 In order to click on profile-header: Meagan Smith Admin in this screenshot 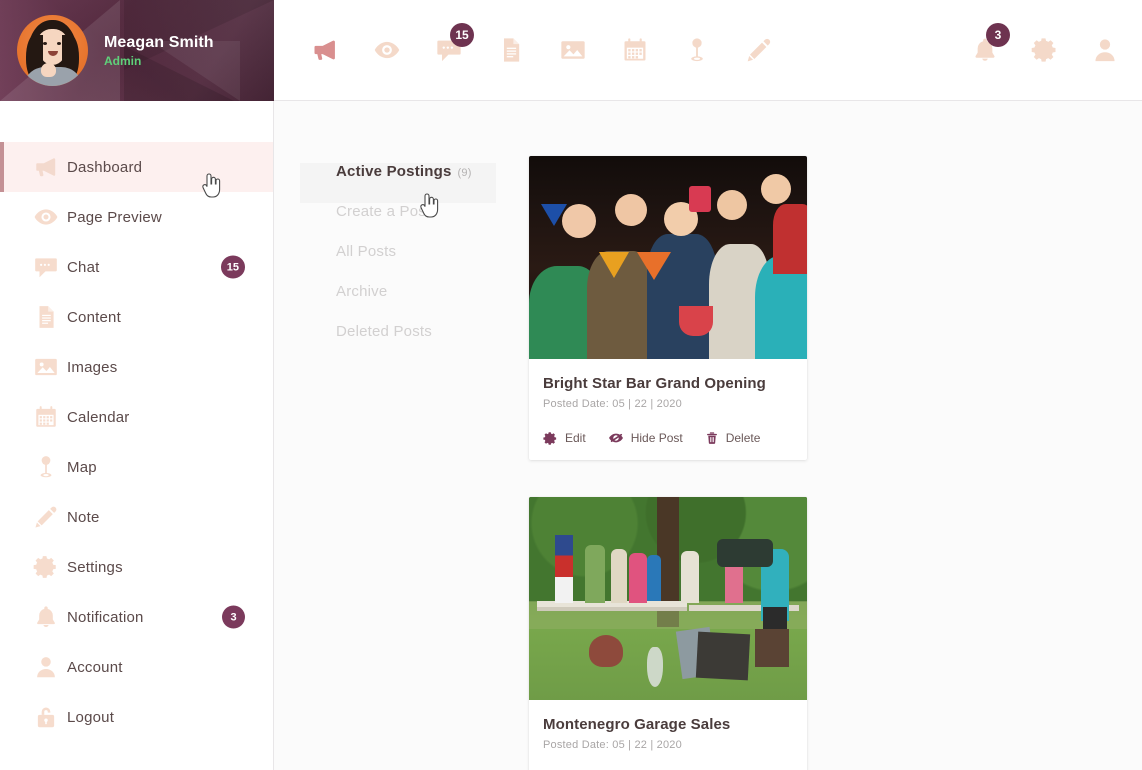, I will do `click(137, 50)`.